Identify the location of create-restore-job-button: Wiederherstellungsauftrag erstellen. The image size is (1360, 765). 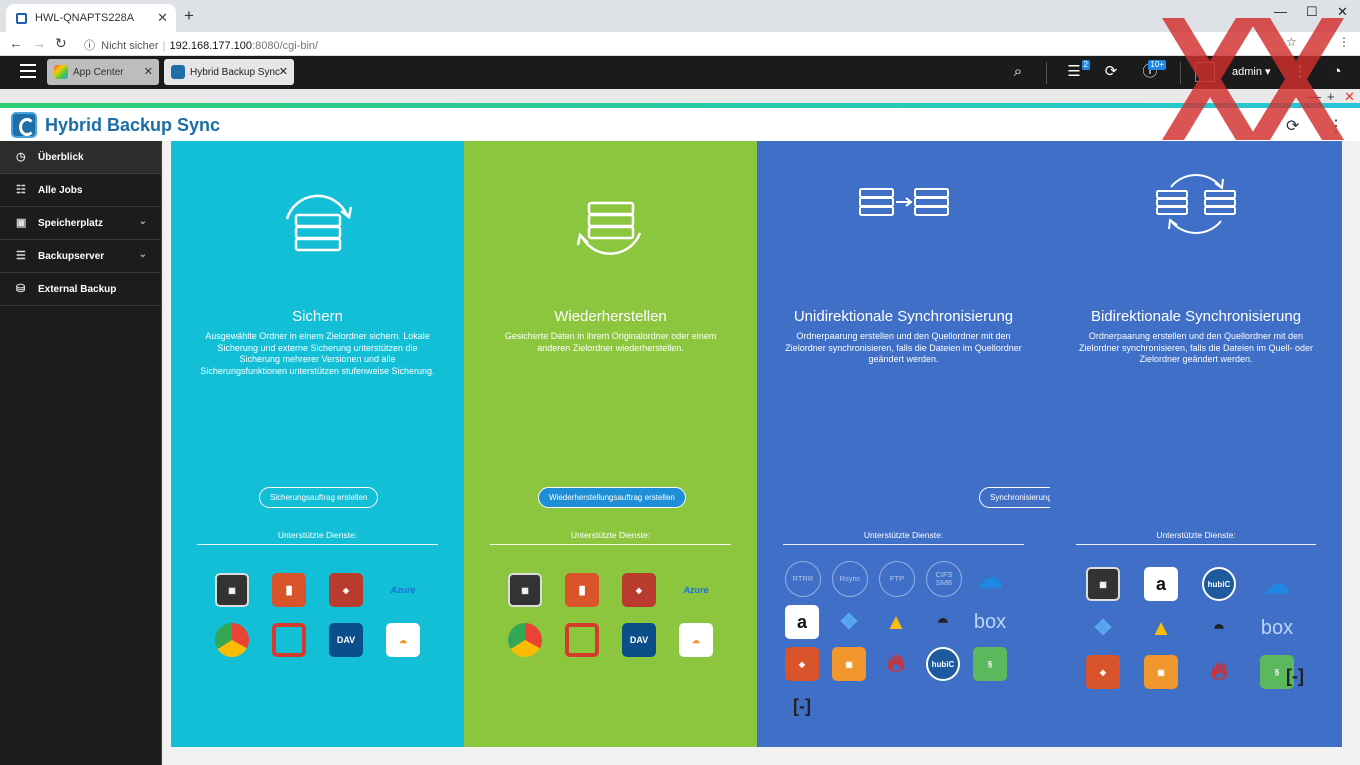
(612, 497).